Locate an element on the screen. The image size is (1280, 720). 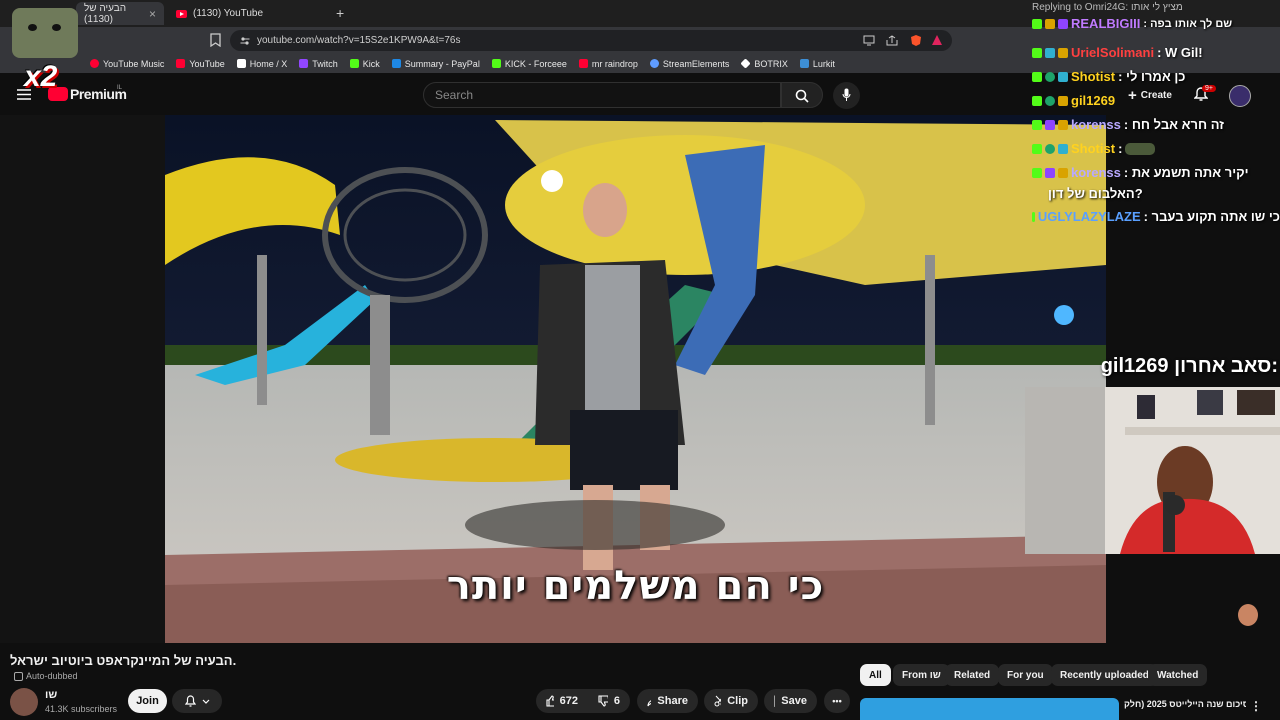
thumbs-up-icon is located at coordinates (550, 701).